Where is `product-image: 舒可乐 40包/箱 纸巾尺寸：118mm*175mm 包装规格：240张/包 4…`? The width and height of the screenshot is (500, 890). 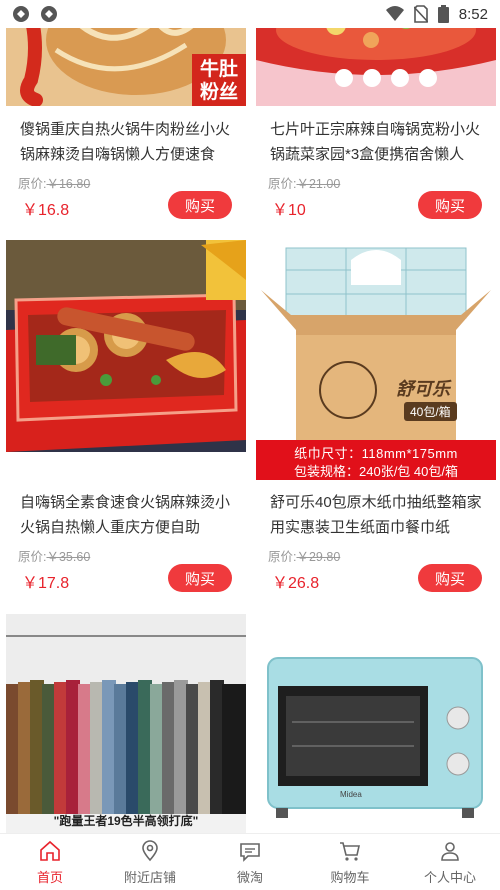
product-image: 舒可乐 40包/箱 纸巾尺寸：118mm*175mm 包装规格：240张/包 4… is located at coordinates (376, 360).